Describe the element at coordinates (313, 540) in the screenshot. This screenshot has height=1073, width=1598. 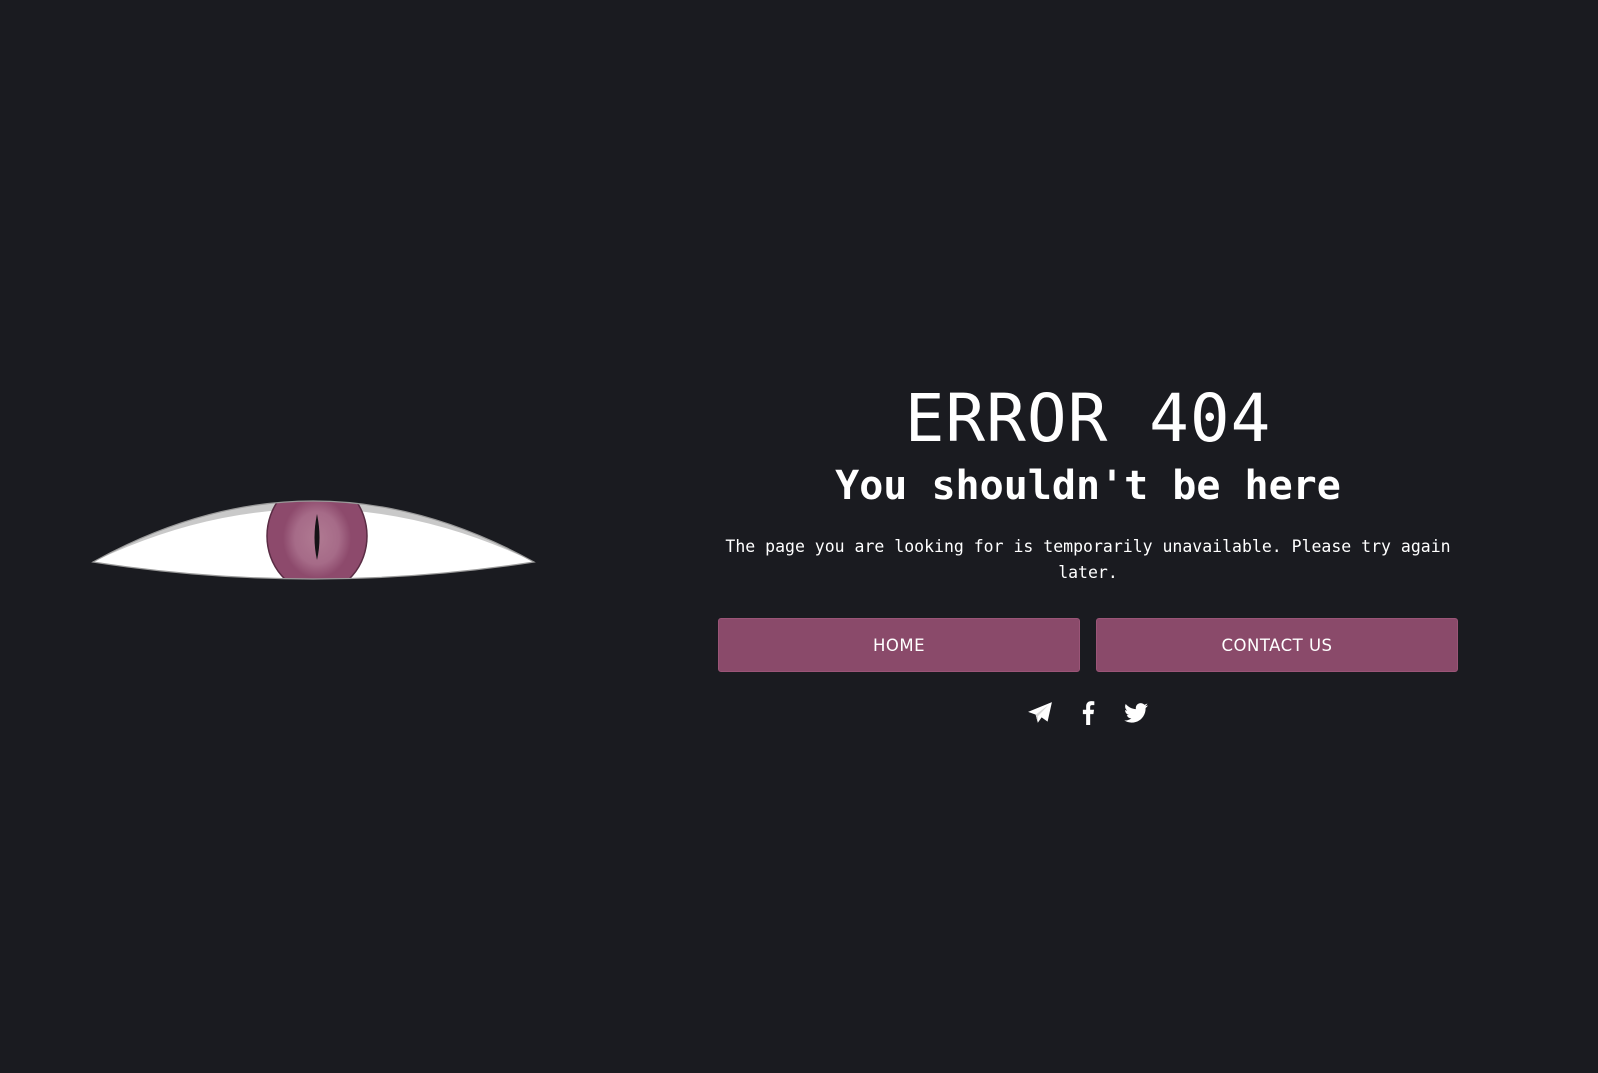
I see `eye-illustration` at that location.